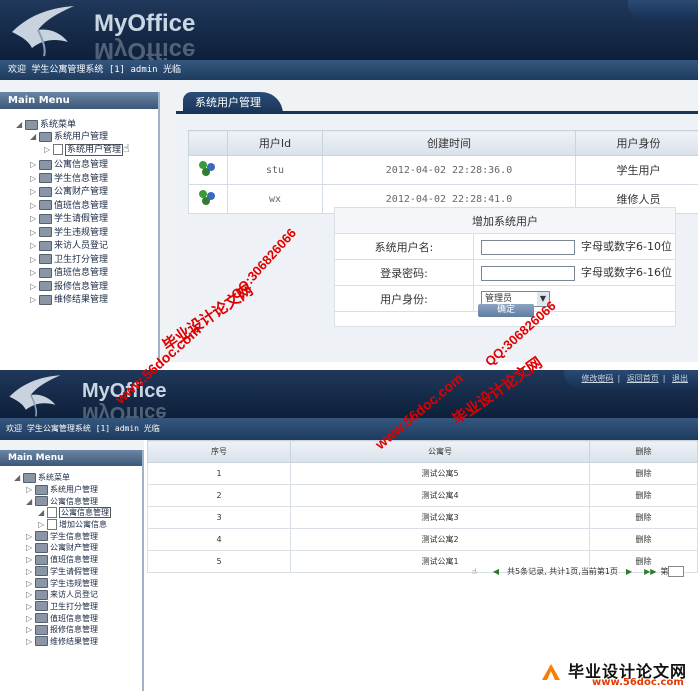 This screenshot has width=698, height=691. I want to click on tree-leaf-apt-add: ▷ 增加公寓信息, so click(71, 525).